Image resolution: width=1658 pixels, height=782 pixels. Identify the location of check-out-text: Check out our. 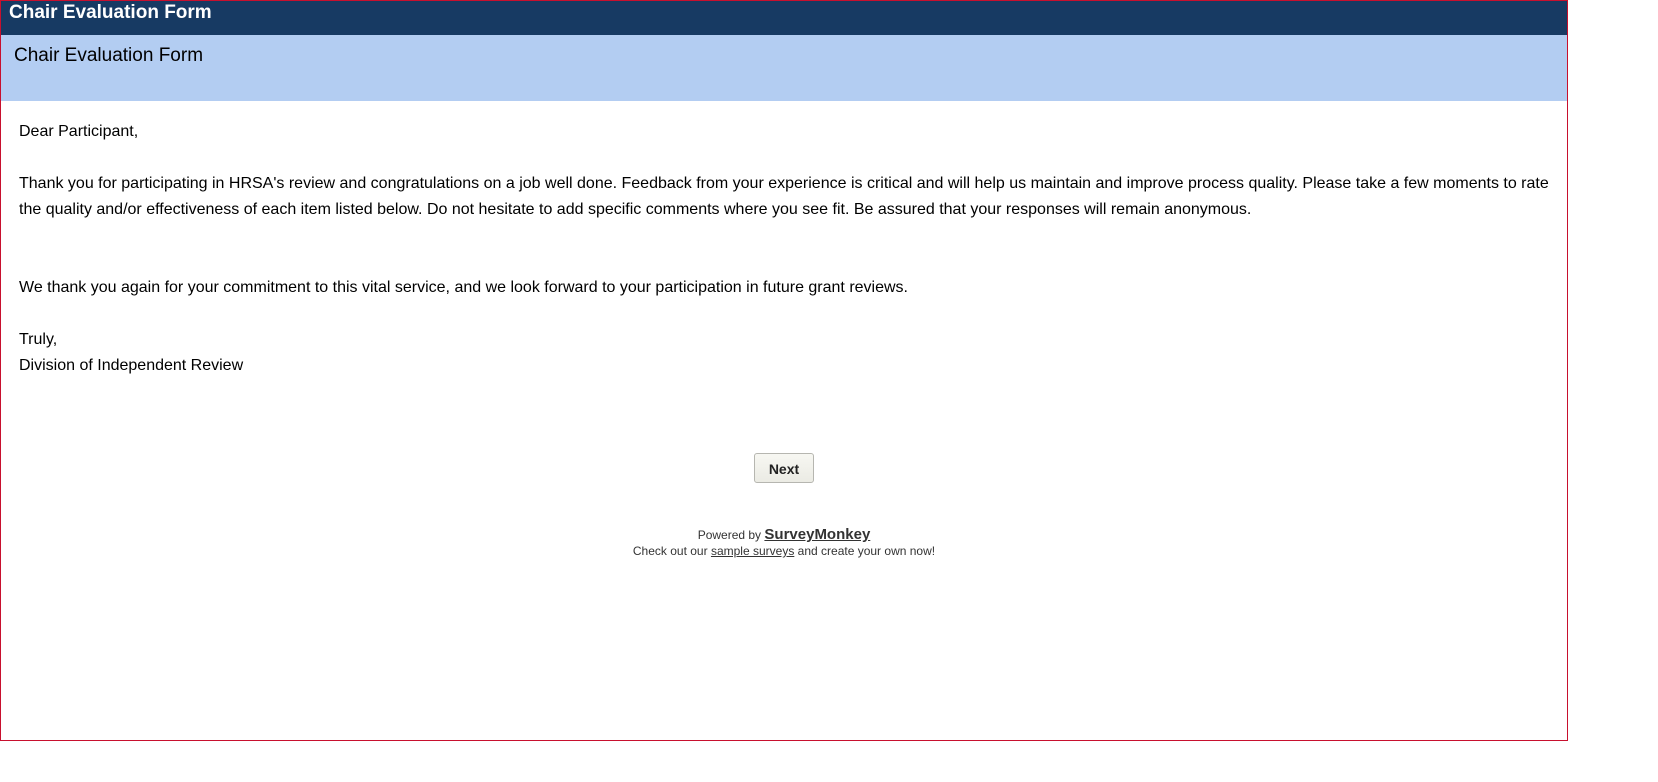
(670, 551).